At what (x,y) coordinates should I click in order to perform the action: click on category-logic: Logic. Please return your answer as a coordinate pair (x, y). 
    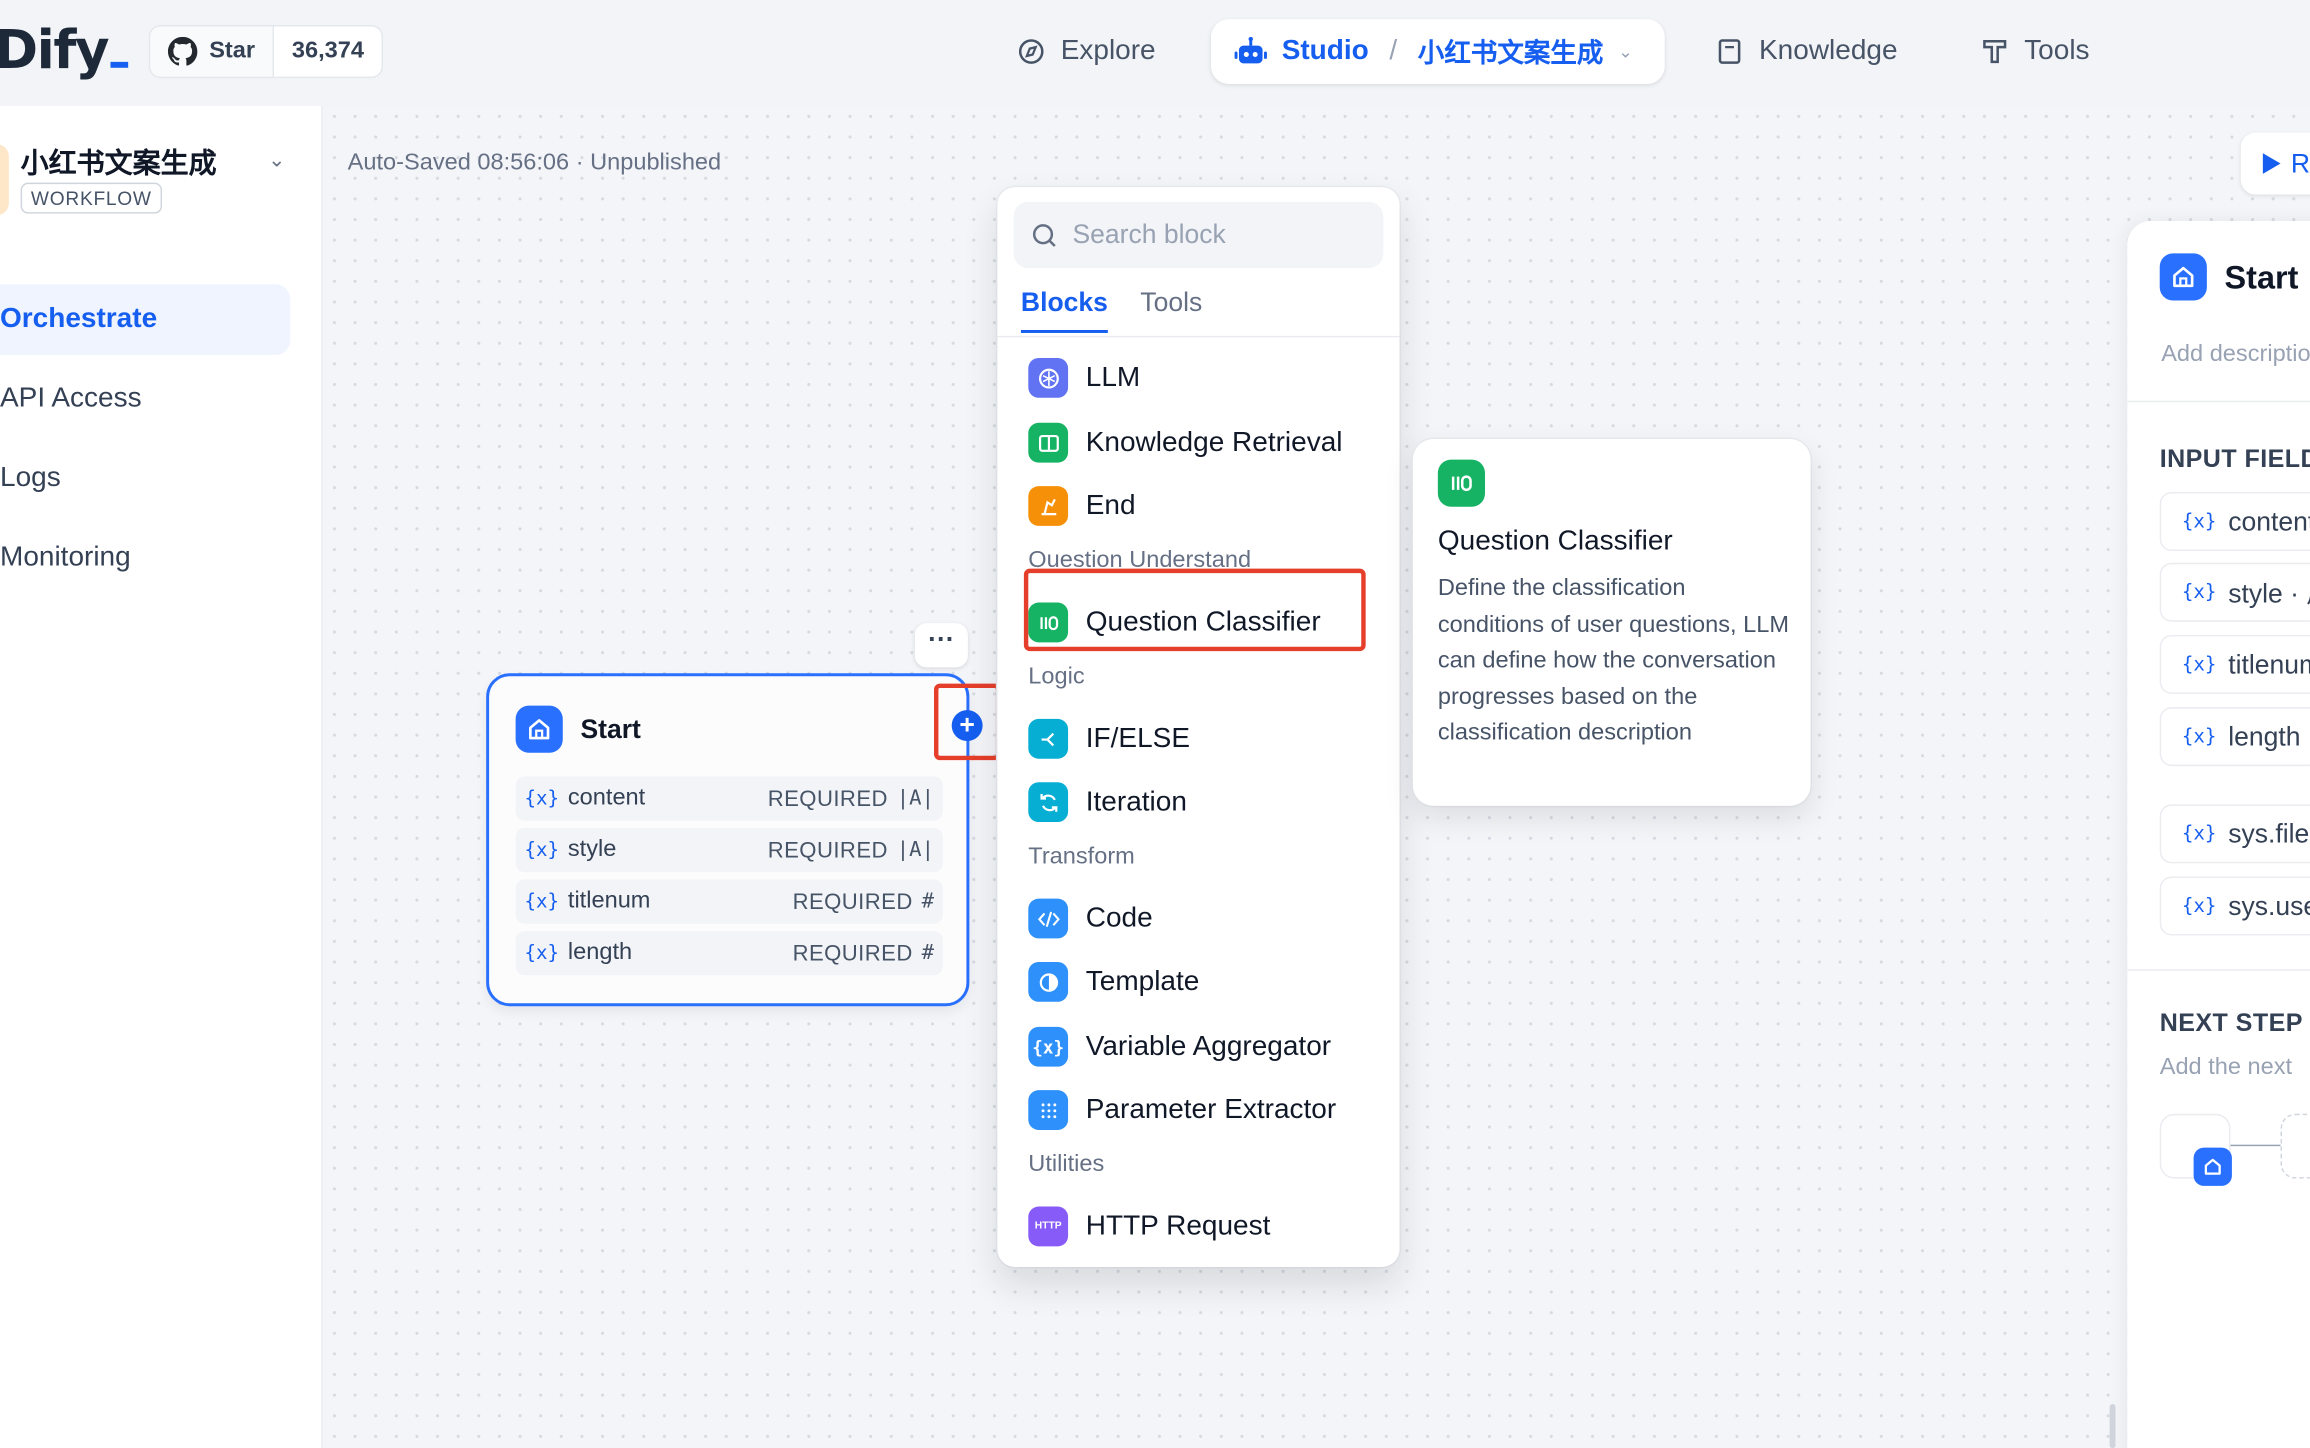
    Looking at the image, I should click on (1056, 677).